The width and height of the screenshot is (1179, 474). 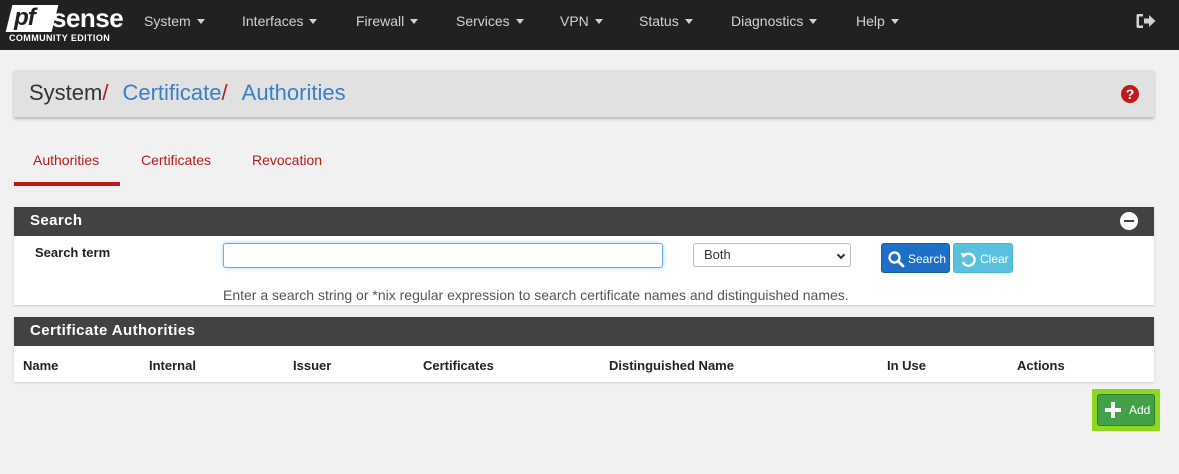 What do you see at coordinates (174, 25) in the screenshot?
I see `nav-menu-system: System` at bounding box center [174, 25].